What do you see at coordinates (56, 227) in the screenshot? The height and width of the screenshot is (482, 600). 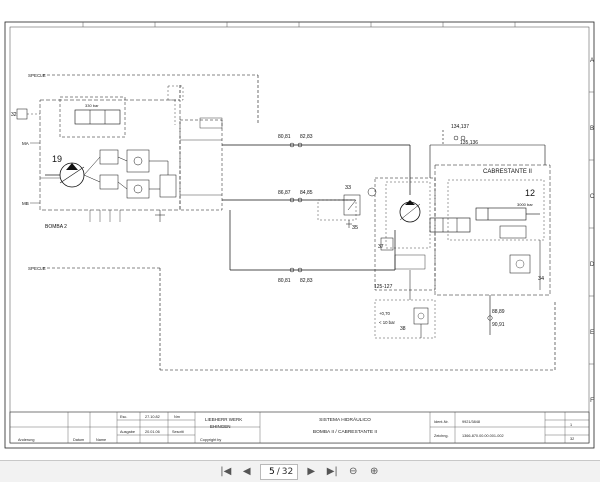 I see `pump-label: BOMBA 2` at bounding box center [56, 227].